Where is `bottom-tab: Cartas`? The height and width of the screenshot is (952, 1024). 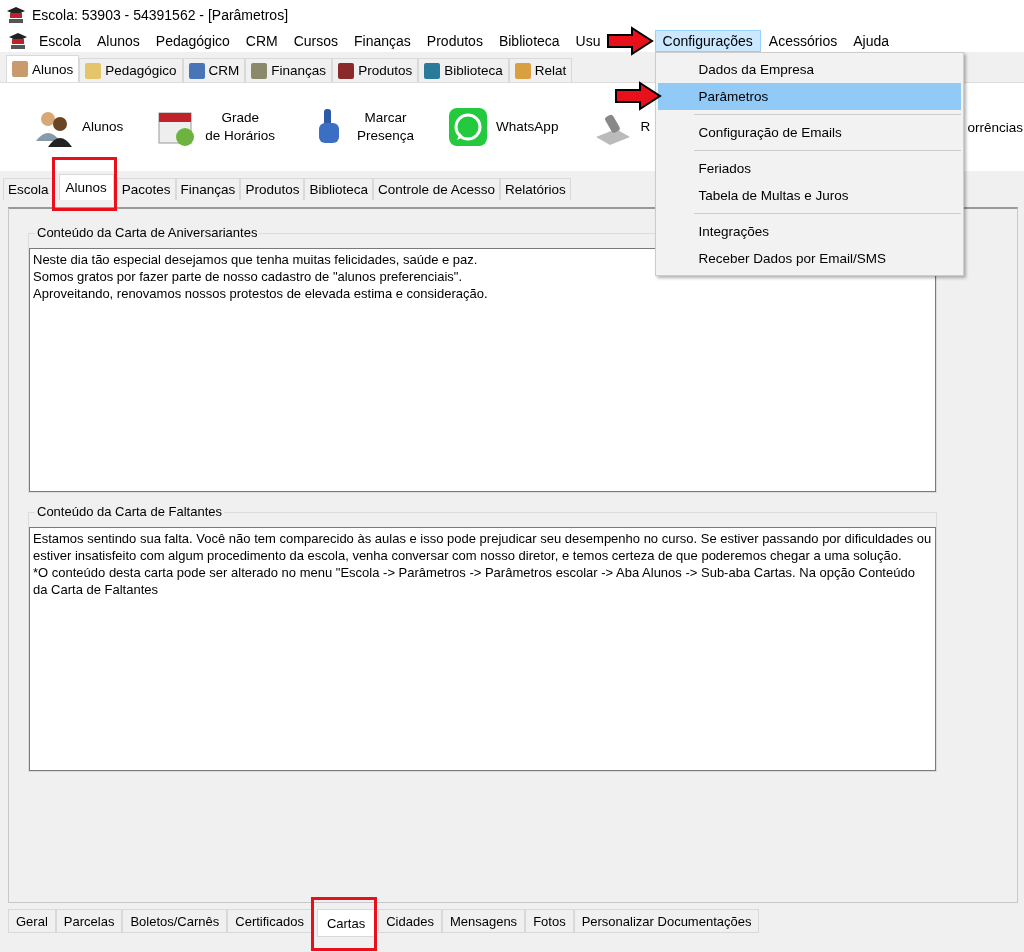 bottom-tab: Cartas is located at coordinates (346, 923).